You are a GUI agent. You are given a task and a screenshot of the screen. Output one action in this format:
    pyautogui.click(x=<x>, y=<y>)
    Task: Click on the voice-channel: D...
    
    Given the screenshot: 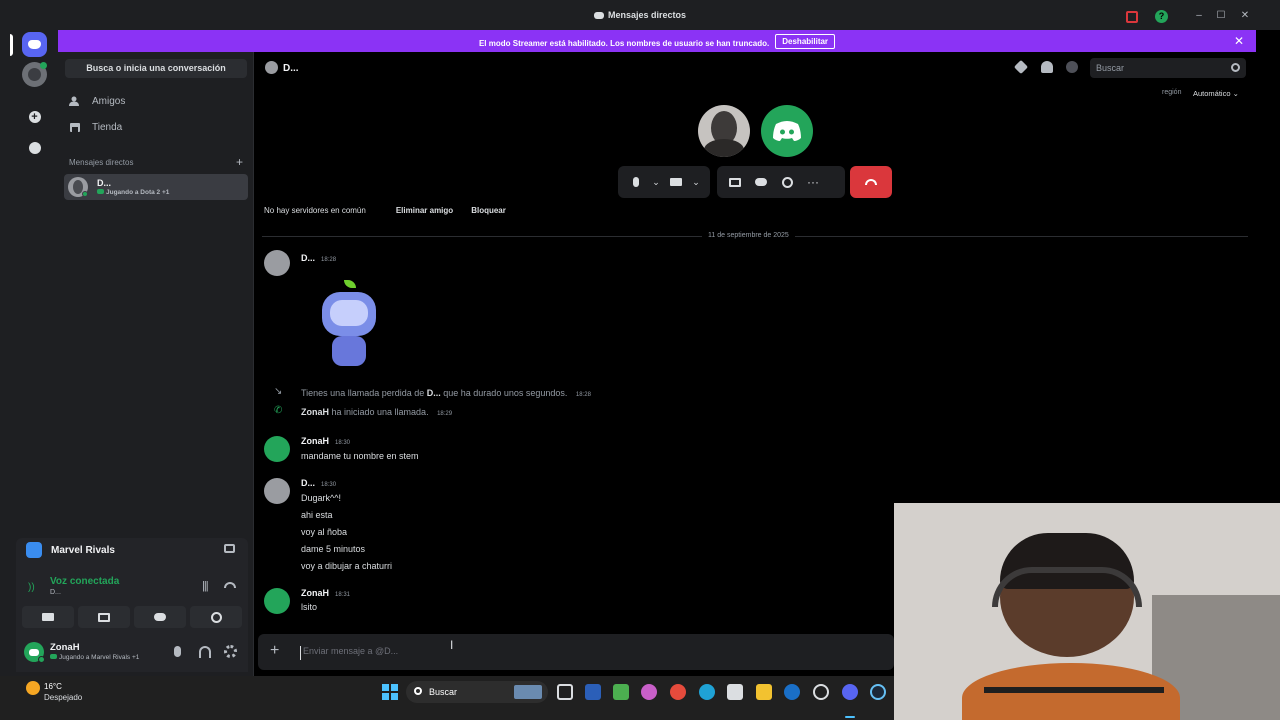 What is the action you would take?
    pyautogui.click(x=55, y=592)
    